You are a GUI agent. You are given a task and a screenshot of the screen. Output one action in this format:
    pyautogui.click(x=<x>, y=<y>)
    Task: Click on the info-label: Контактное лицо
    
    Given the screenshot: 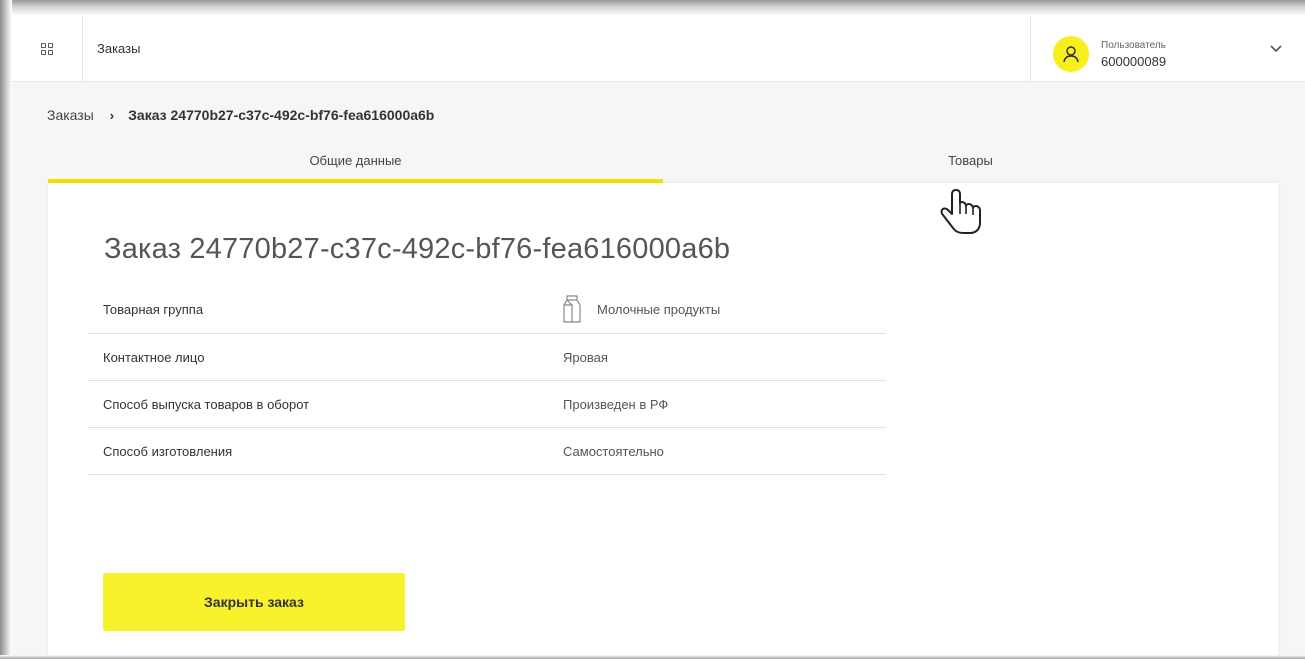 What is the action you would take?
    pyautogui.click(x=154, y=357)
    